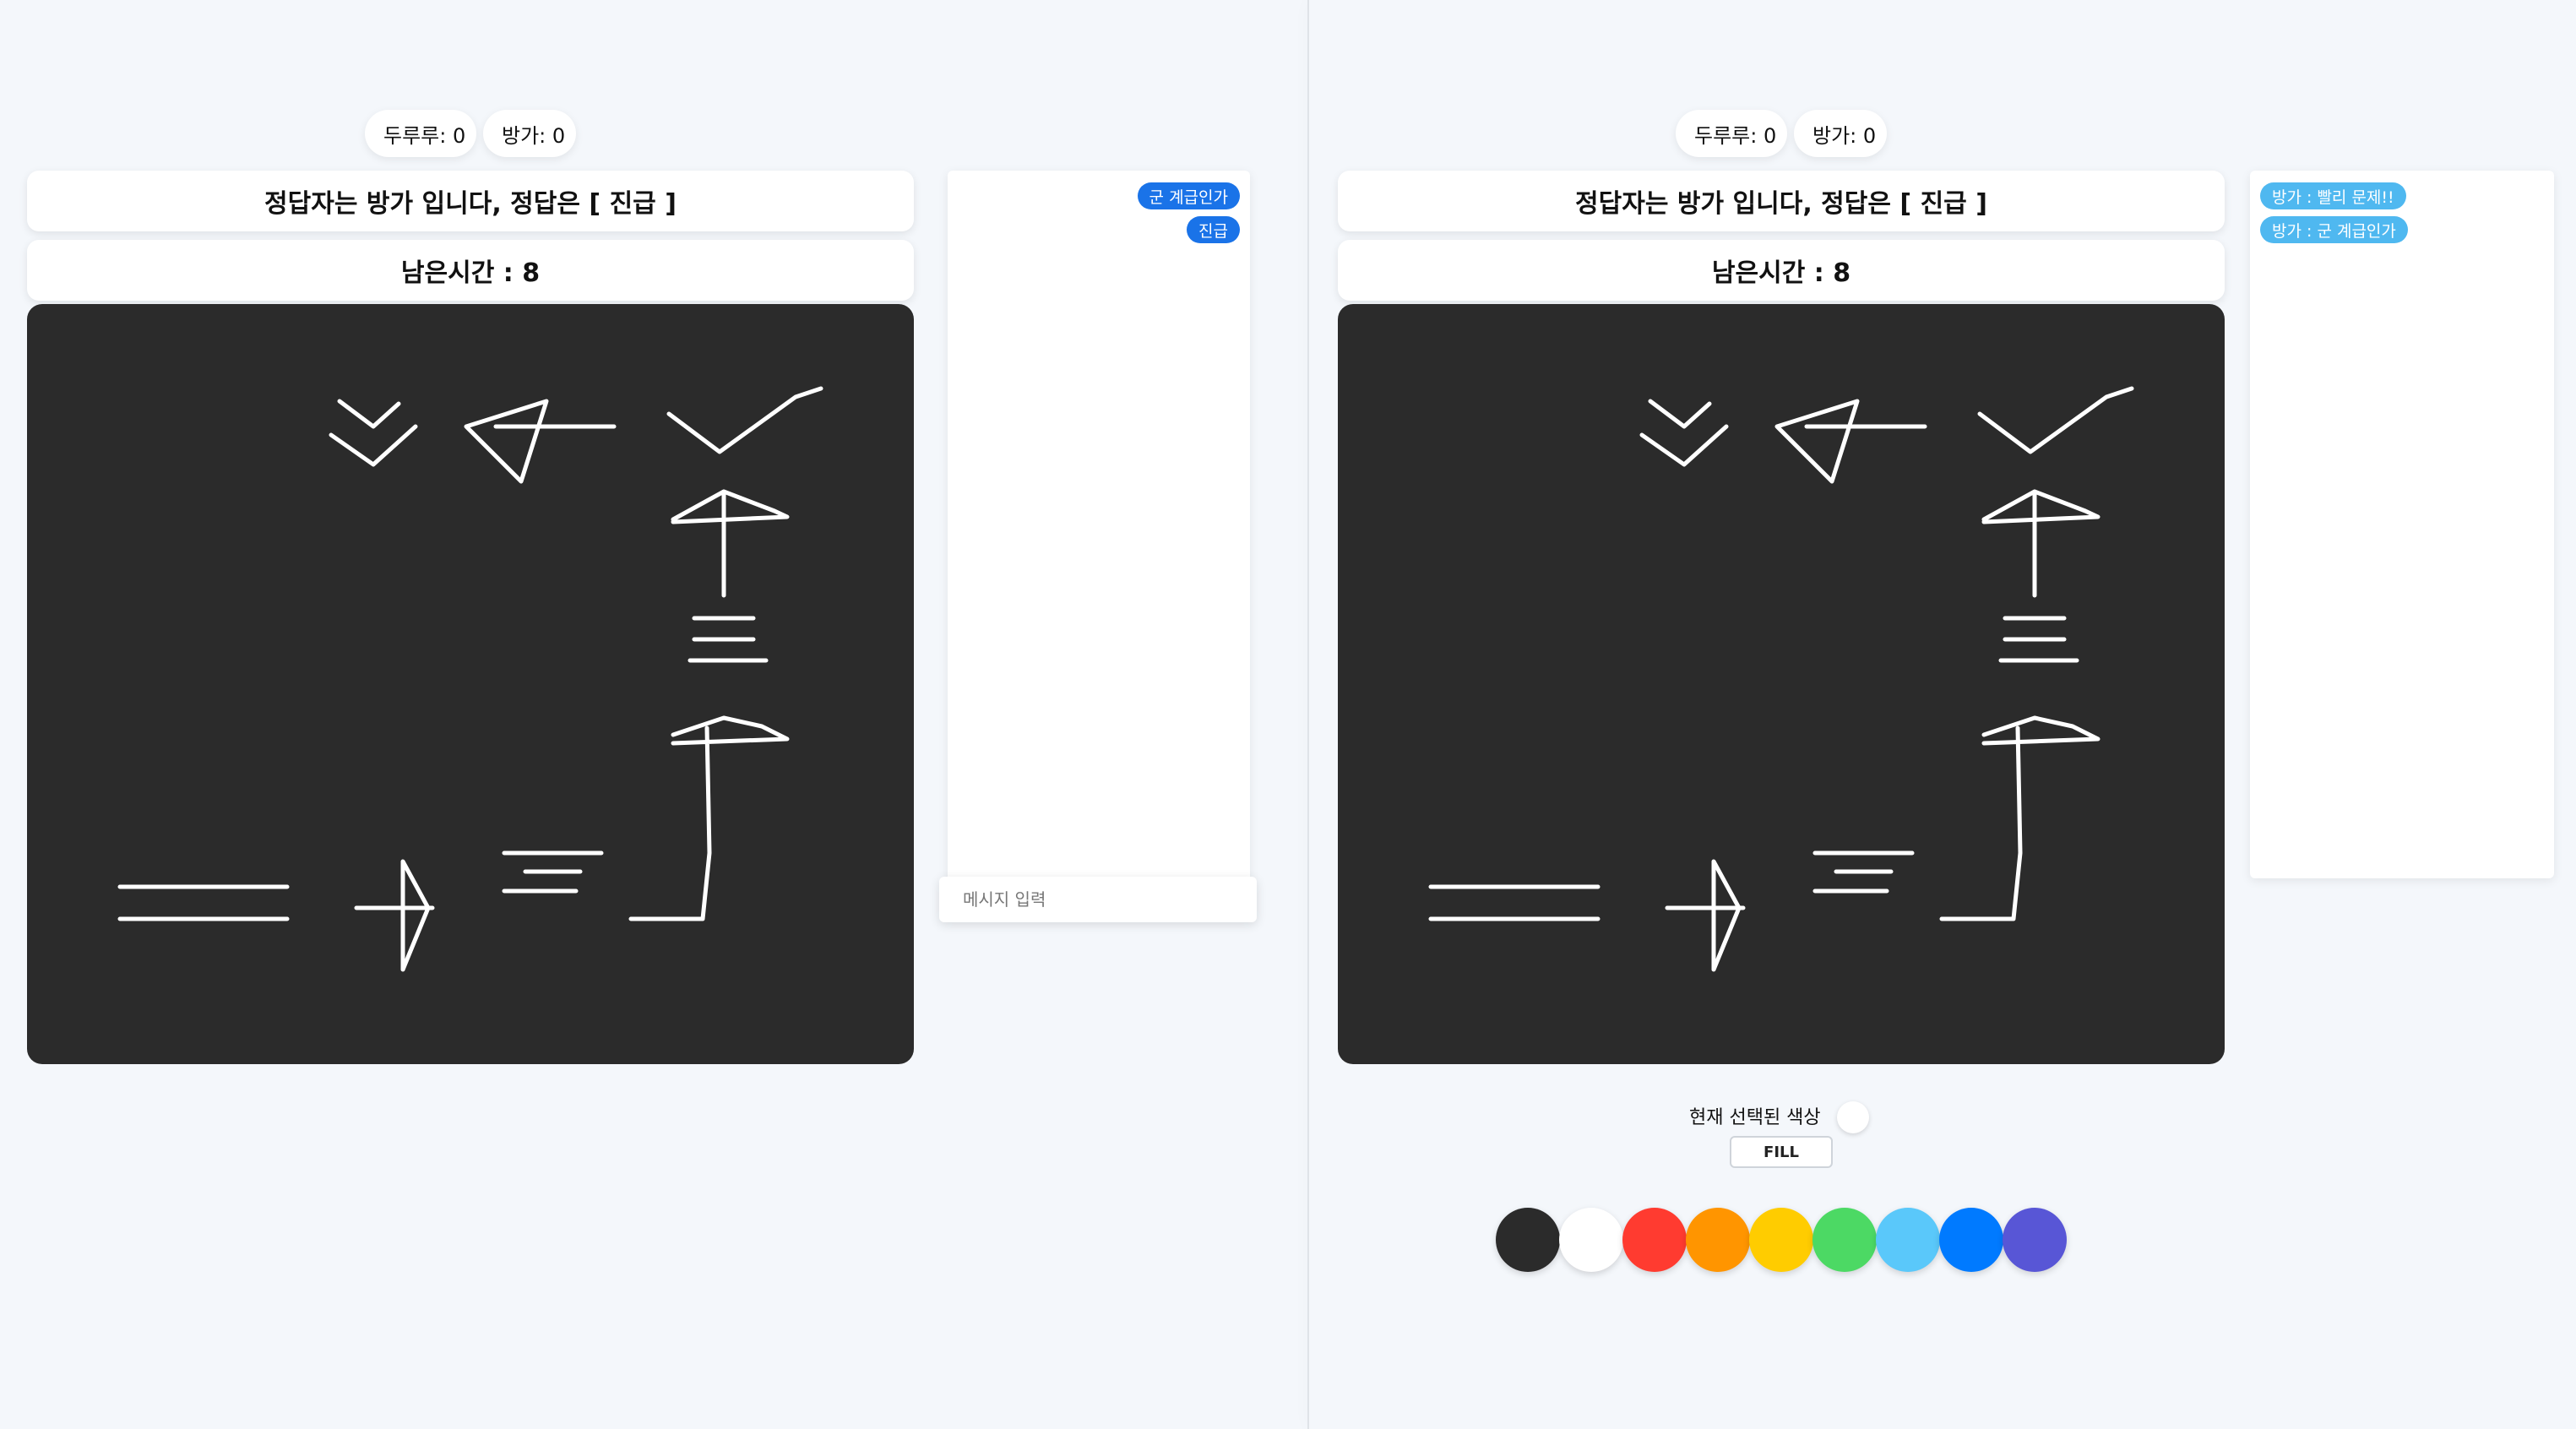  Describe the element at coordinates (1971, 1240) in the screenshot. I see `color-swatch-blue` at that location.